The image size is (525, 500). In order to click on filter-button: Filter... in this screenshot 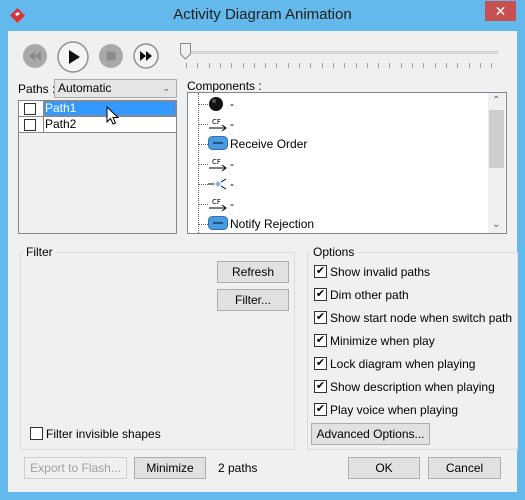, I will do `click(253, 300)`.